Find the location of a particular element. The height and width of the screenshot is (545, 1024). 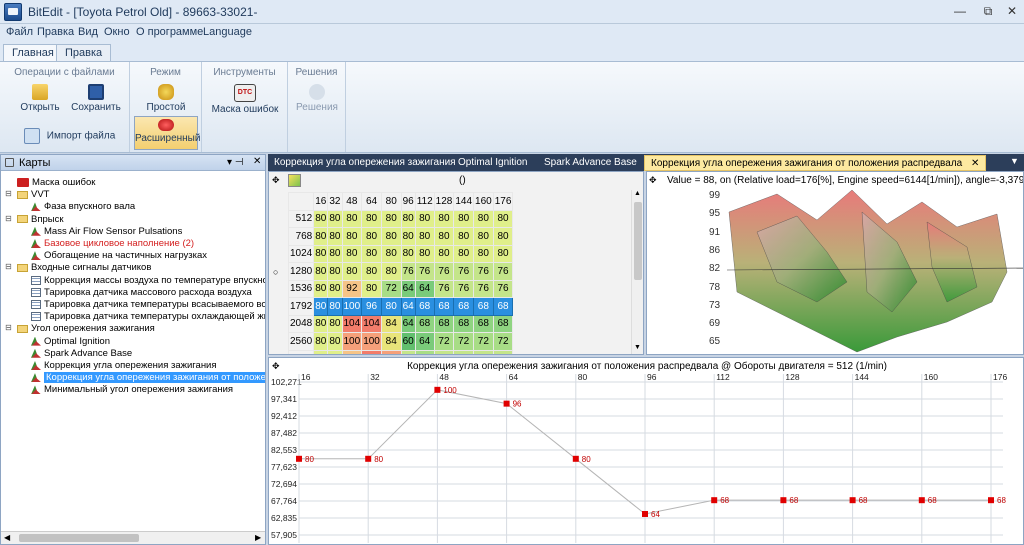

tab-ignition-correction: Коррекция угла опережения зажигания is located at coordinates (365, 163).